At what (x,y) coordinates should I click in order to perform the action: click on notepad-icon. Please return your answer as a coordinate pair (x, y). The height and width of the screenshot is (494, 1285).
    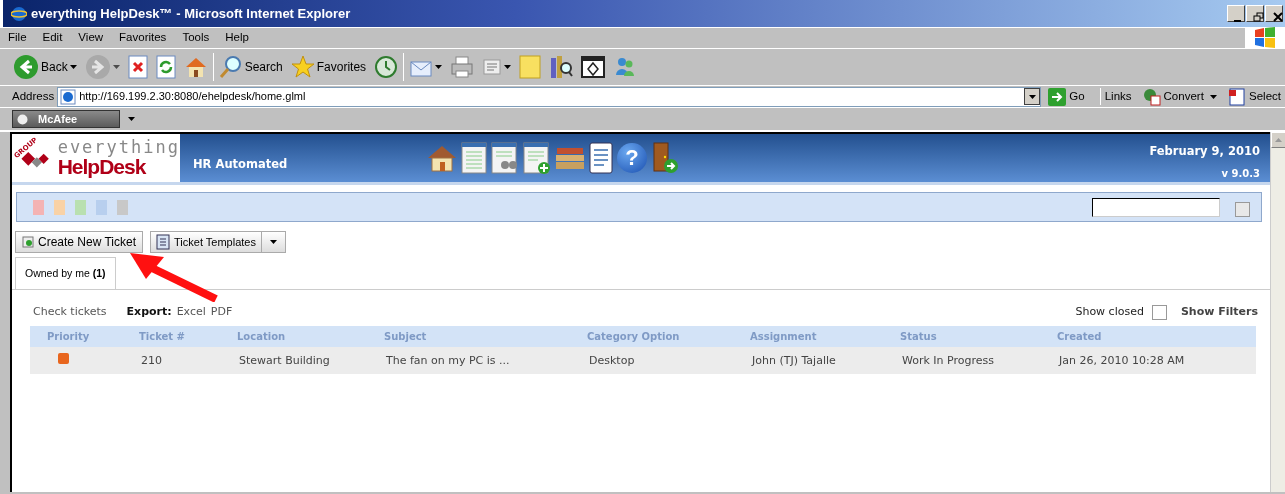
    Looking at the image, I should click on (601, 158).